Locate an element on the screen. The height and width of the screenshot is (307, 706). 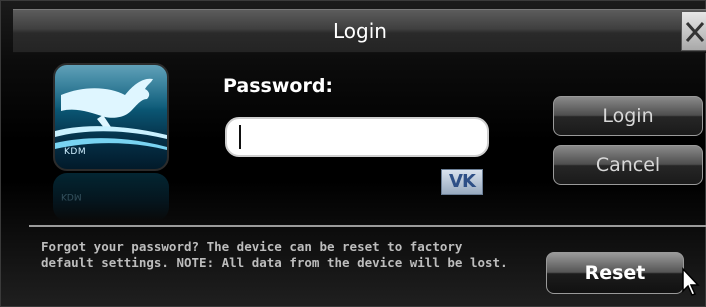
password-input is located at coordinates (357, 137).